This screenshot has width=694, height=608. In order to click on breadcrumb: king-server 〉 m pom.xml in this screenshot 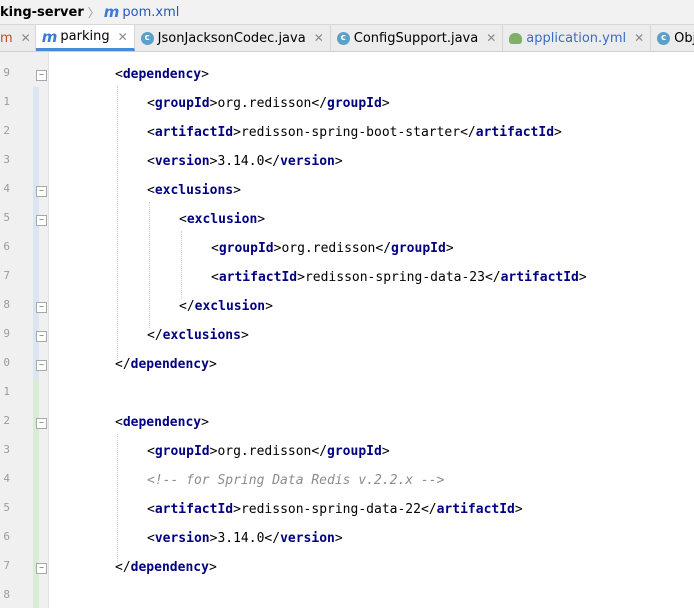, I will do `click(347, 12)`.